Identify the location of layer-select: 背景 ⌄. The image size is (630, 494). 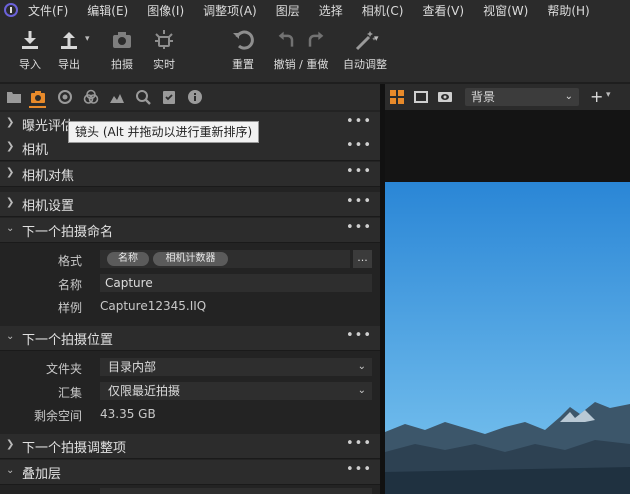
(522, 97).